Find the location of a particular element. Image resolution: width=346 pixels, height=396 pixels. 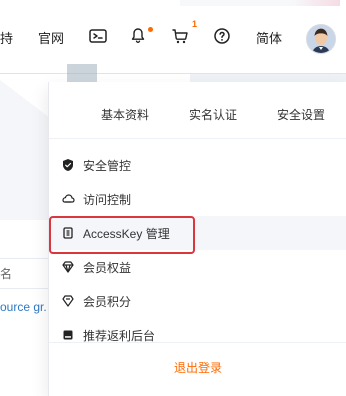

cart-icon is located at coordinates (180, 36).